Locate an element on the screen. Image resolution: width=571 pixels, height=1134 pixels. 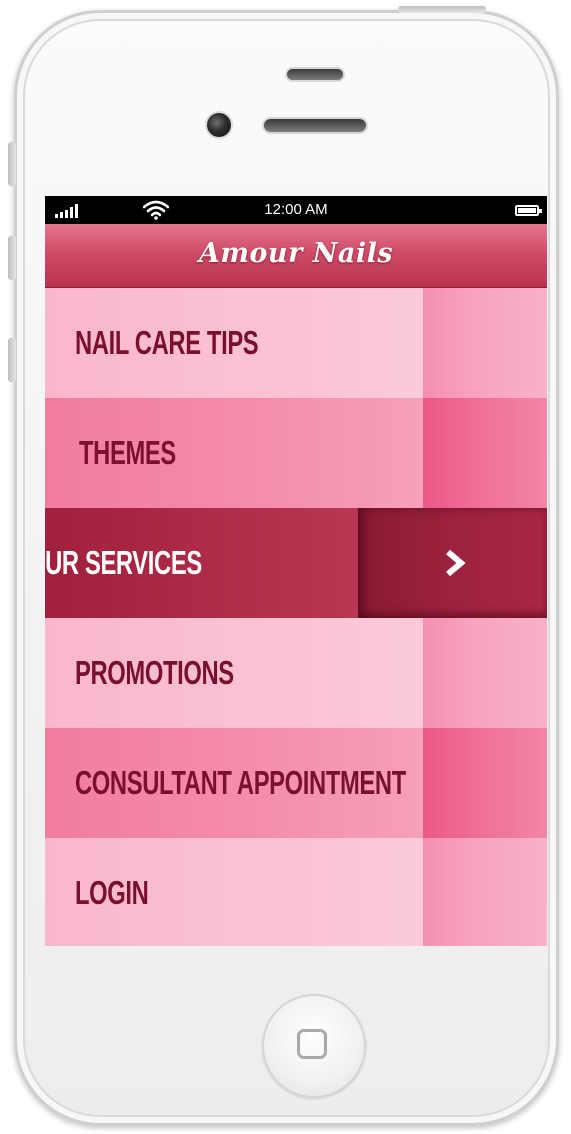
menu-item-consultant-appointment: CONSULTANT APPOINTMENT is located at coordinates (296, 783).